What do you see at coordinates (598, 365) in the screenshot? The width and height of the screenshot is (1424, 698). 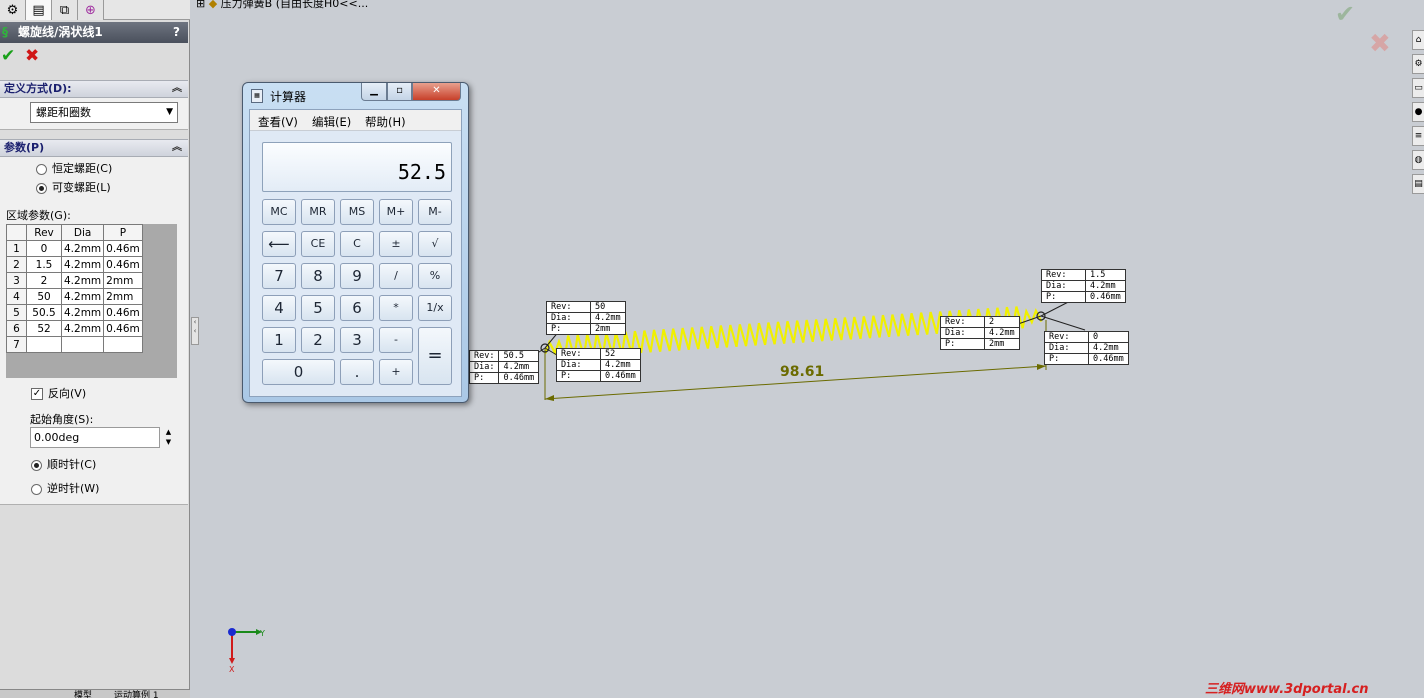 I see `callout-rev-52: Rev: 52 Dia: 4.2mm P: 0.46mm` at bounding box center [598, 365].